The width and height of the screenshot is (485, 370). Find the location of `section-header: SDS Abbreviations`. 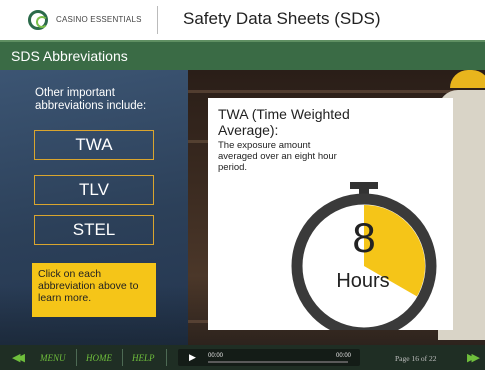

section-header: SDS Abbreviations is located at coordinates (242, 55).